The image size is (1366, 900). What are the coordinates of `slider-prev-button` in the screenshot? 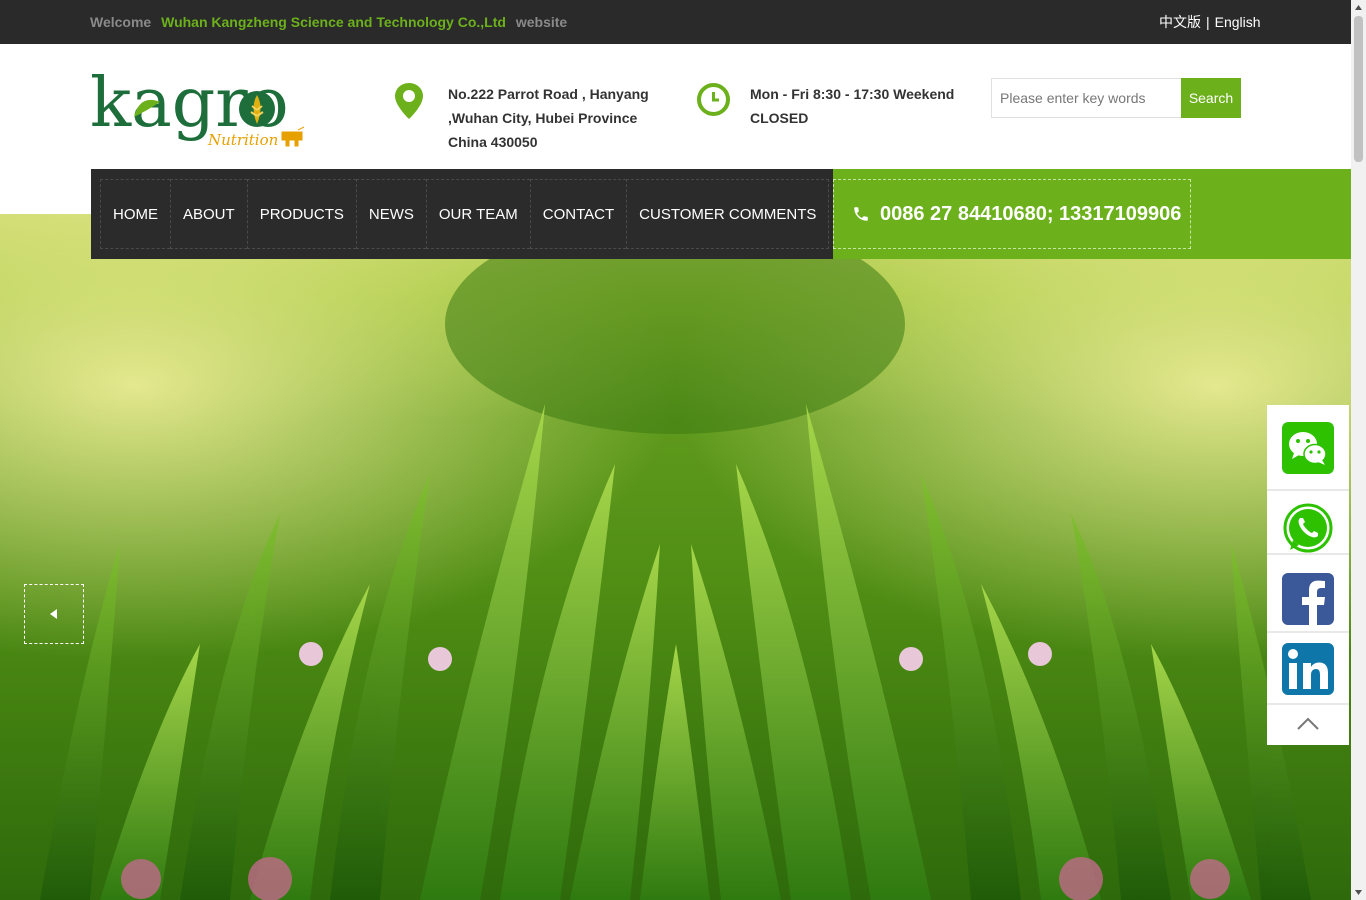 It's located at (54, 614).